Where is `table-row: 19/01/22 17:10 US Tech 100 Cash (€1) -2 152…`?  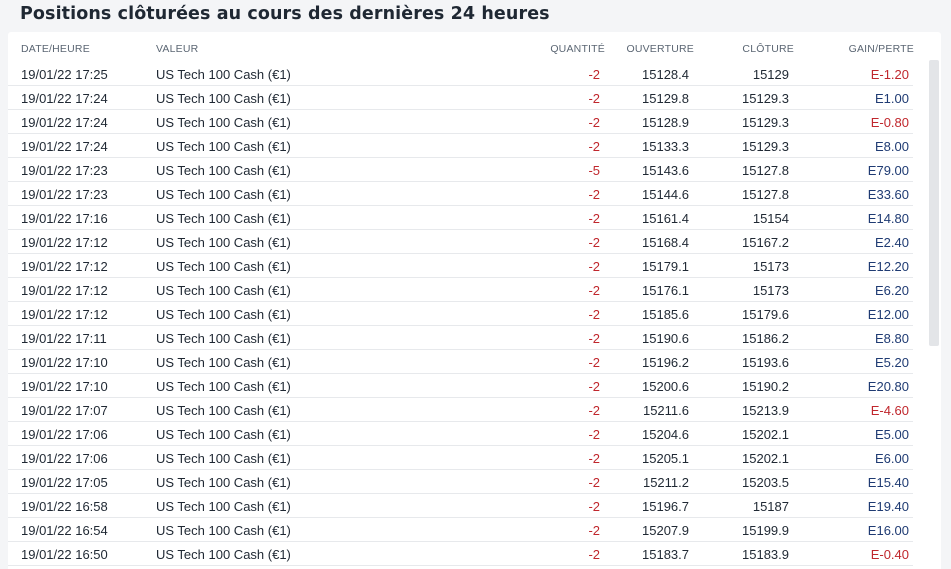 table-row: 19/01/22 17:10 US Tech 100 Cash (€1) -2 152… is located at coordinates (460, 386).